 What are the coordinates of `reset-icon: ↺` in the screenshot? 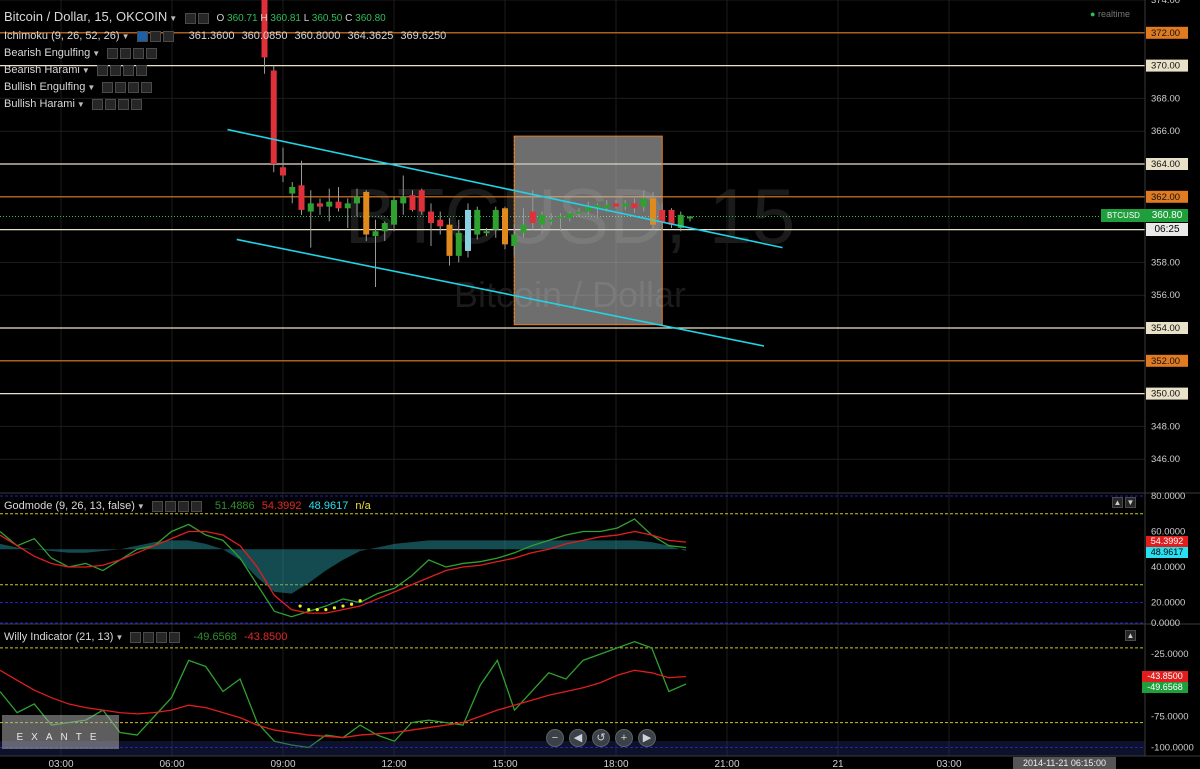 It's located at (601, 738).